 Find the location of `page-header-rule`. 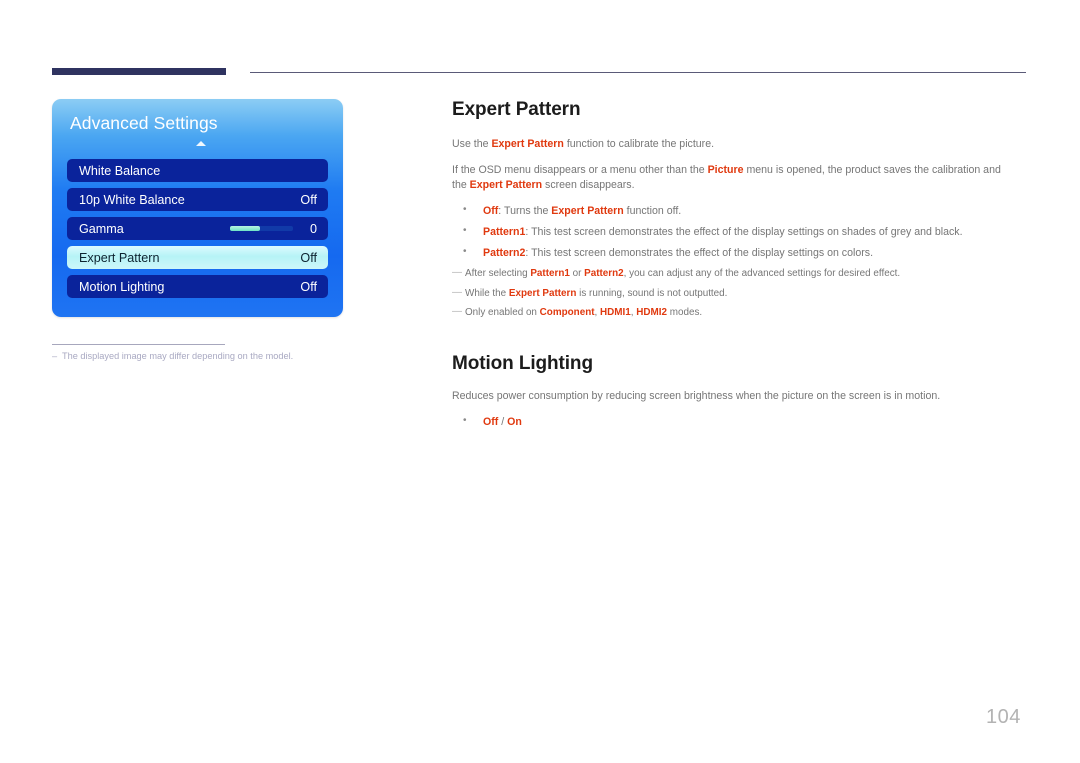

page-header-rule is located at coordinates (539, 72).